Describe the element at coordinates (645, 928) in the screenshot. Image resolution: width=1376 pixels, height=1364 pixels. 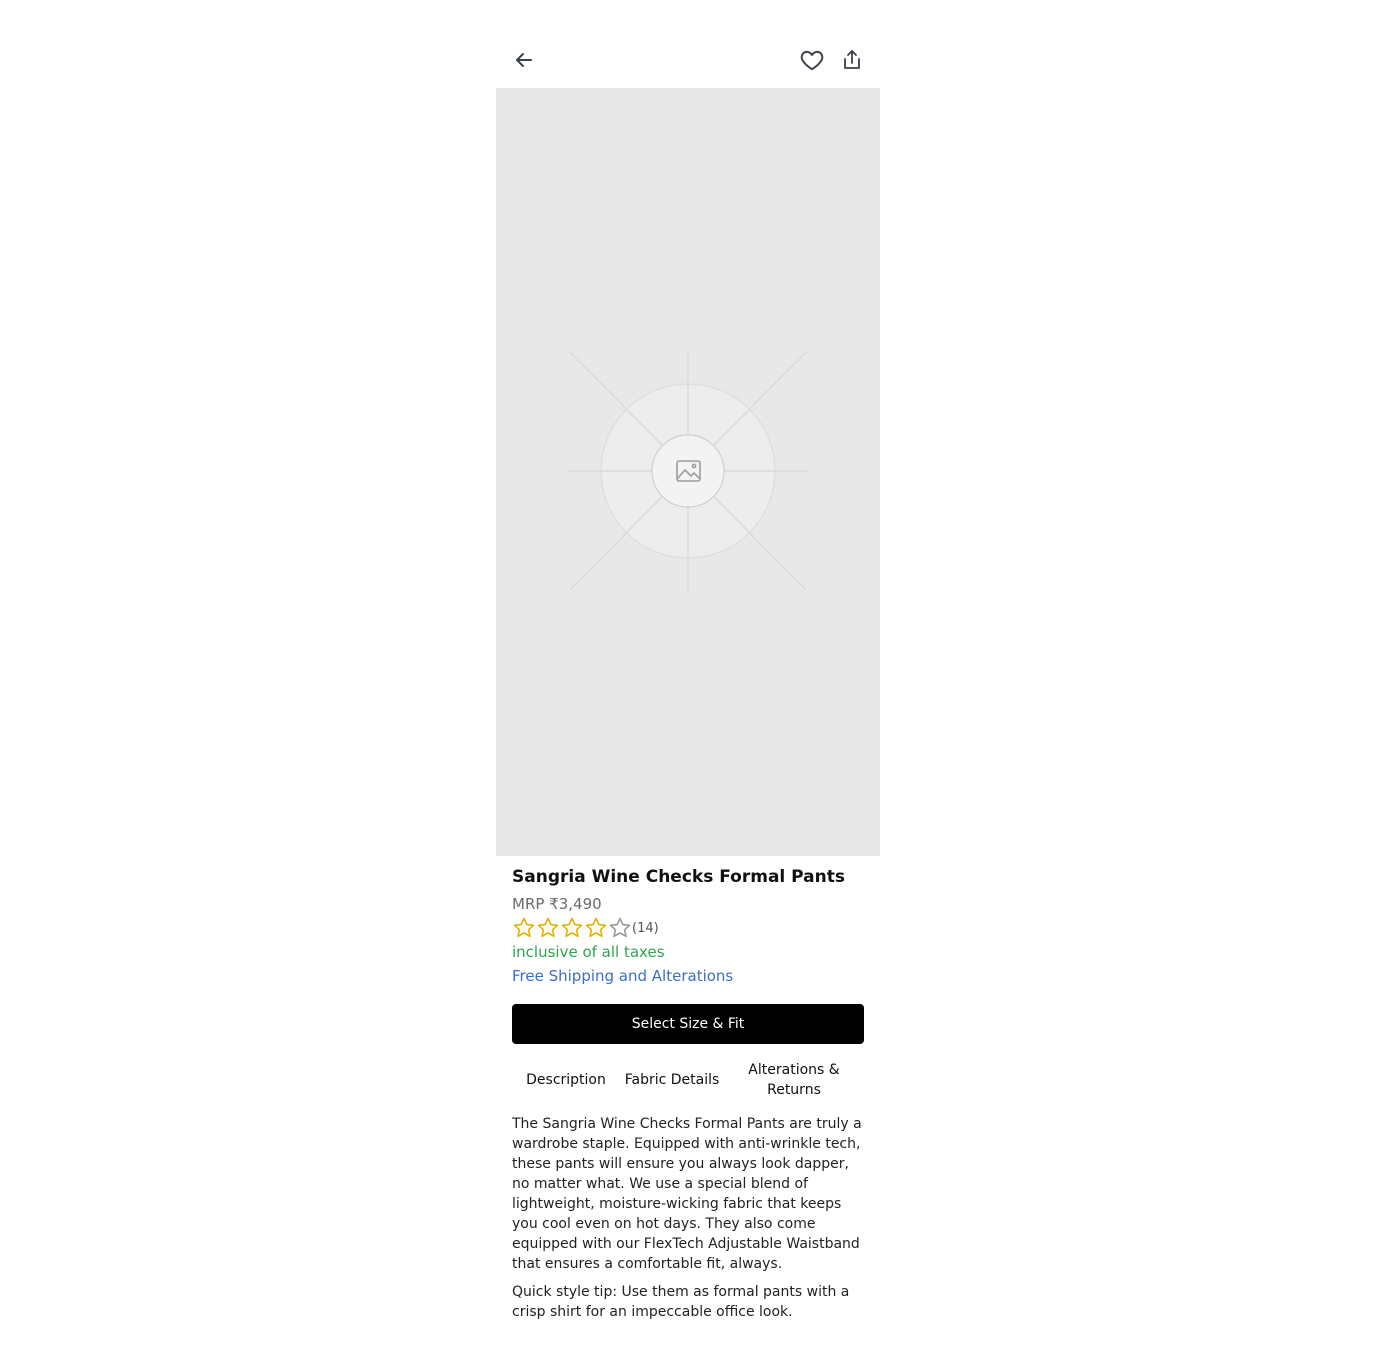
I see `rating-count: (14)` at that location.